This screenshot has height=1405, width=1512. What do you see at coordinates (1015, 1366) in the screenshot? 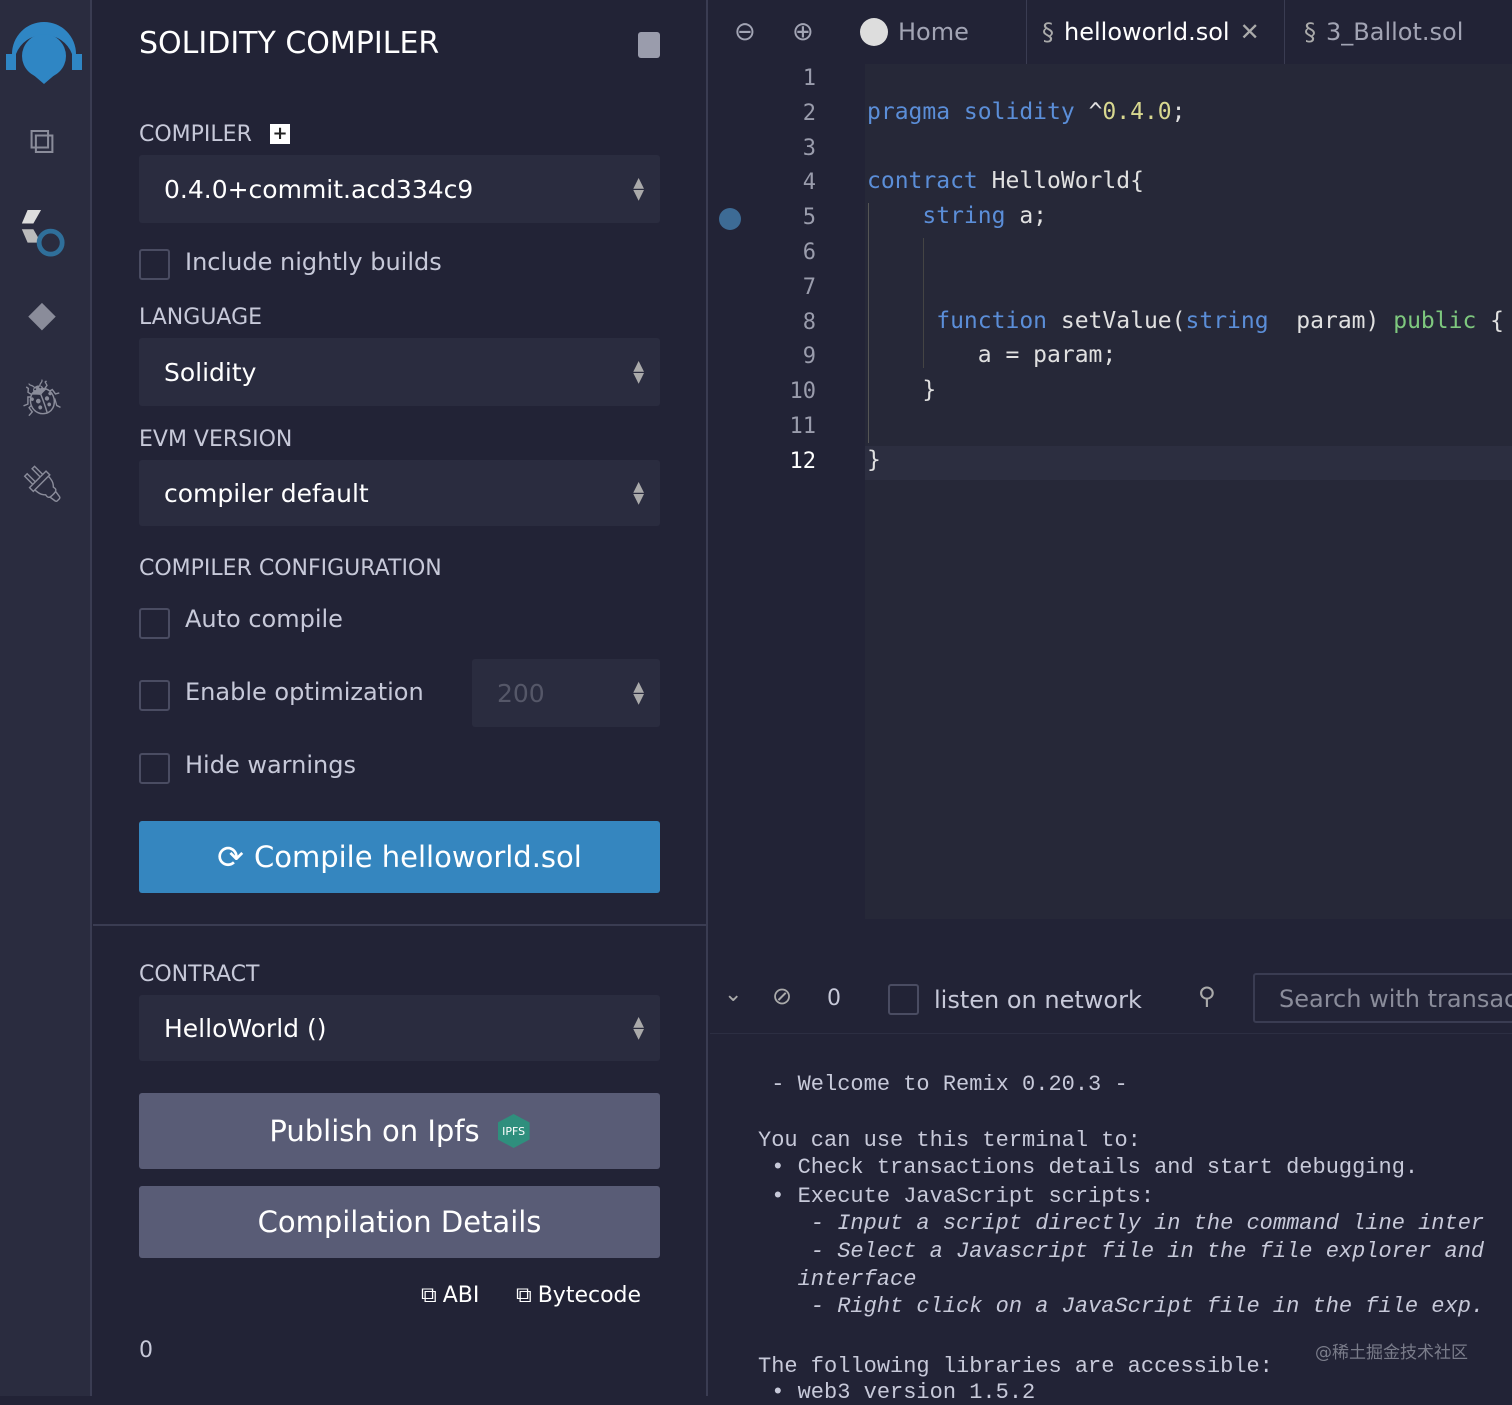
I see `terminal-line: The following libraries are accessible:` at bounding box center [1015, 1366].